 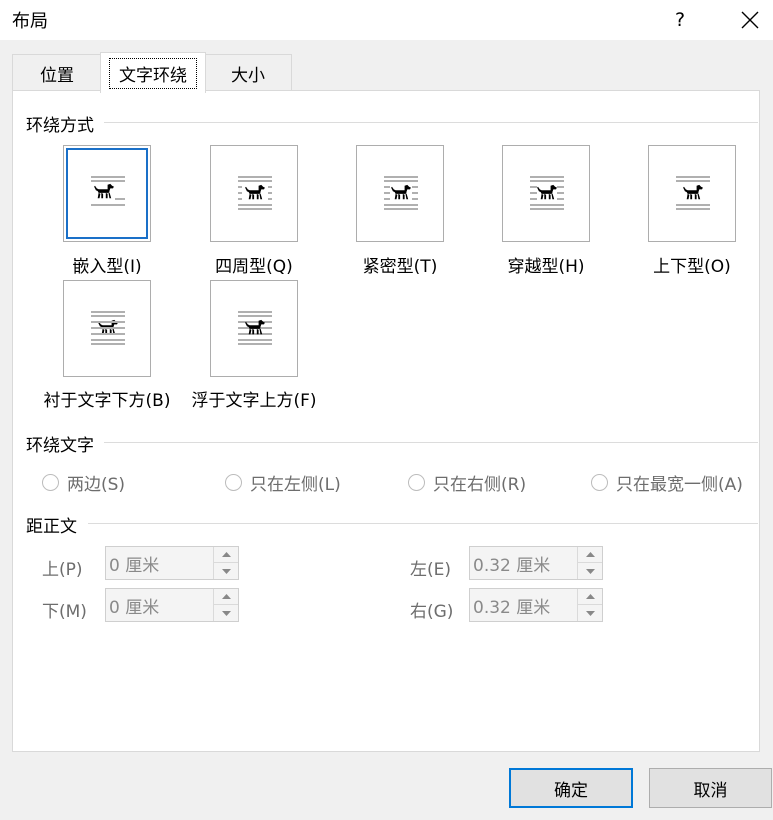 I want to click on wrap-inline-option, so click(x=107, y=193).